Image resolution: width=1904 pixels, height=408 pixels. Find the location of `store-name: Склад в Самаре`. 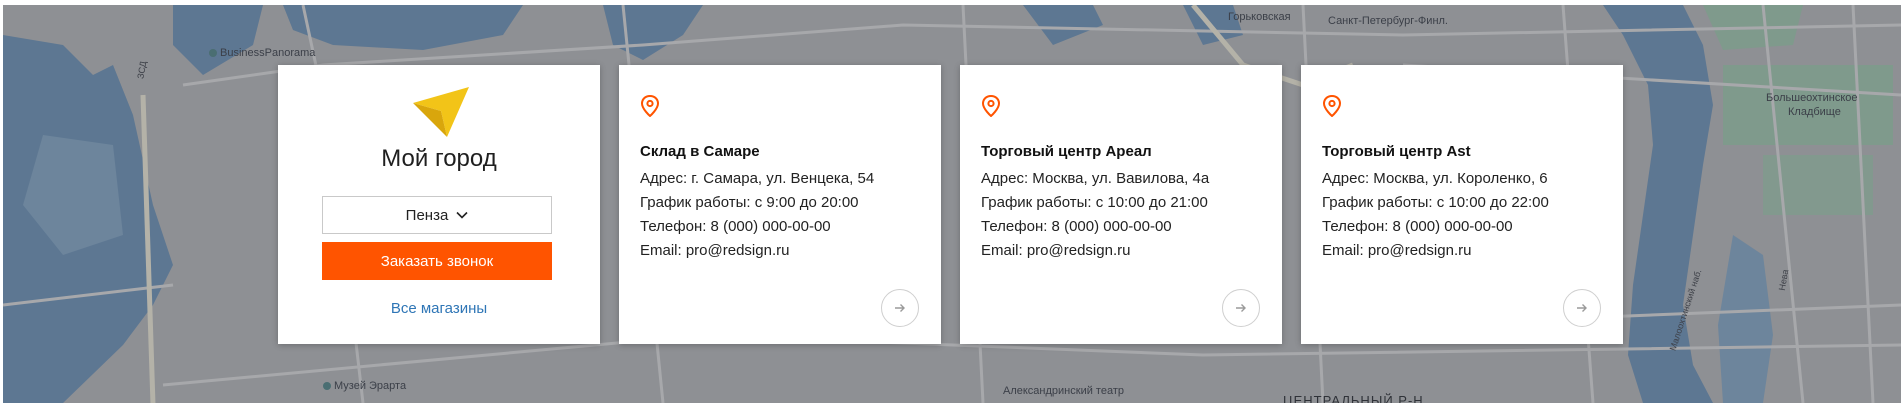

store-name: Склад в Самаре is located at coordinates (700, 151).